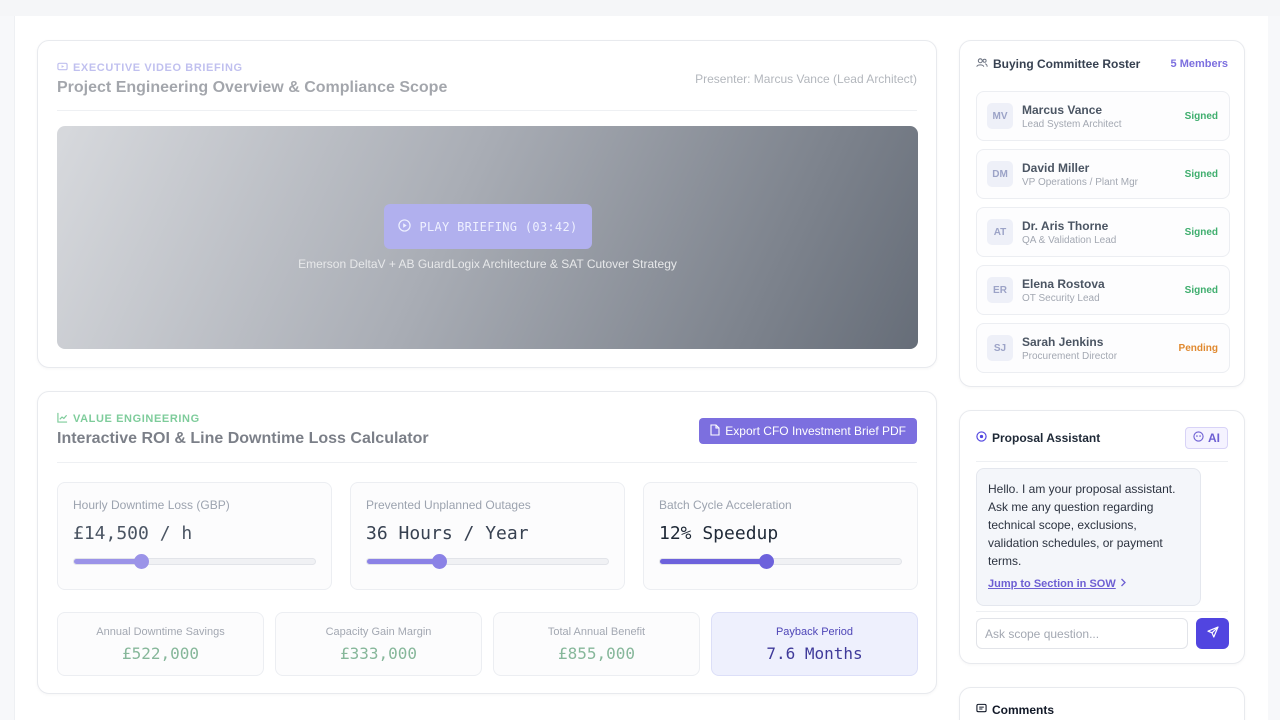  I want to click on metric-label: Annual Downtime Savings, so click(160, 632).